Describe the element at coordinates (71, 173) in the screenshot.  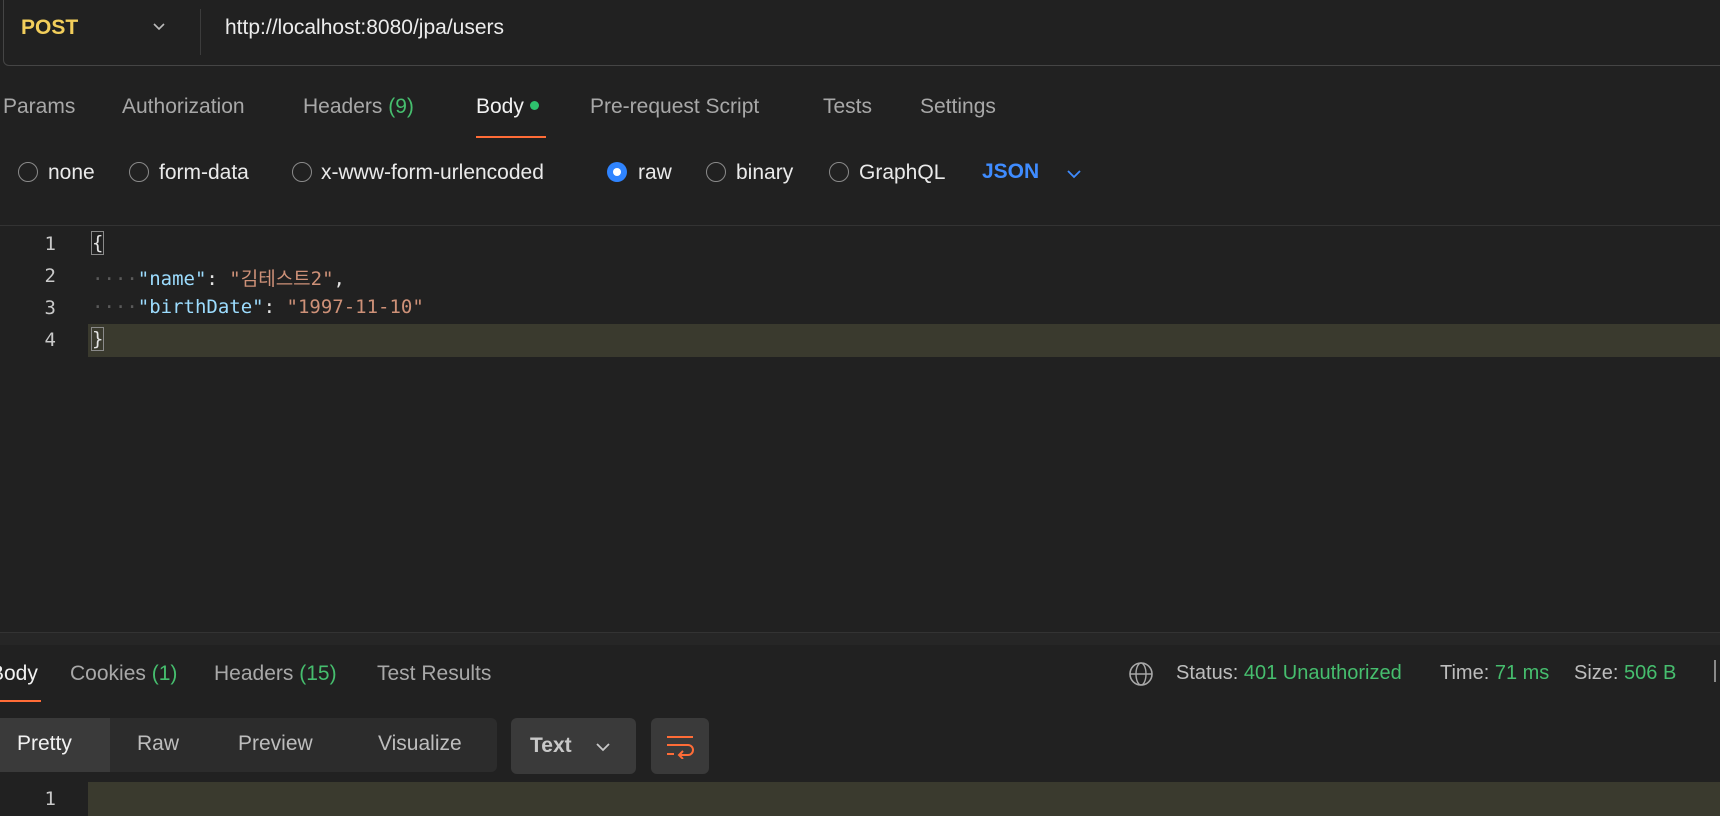
I see `radio-label-none: none` at that location.